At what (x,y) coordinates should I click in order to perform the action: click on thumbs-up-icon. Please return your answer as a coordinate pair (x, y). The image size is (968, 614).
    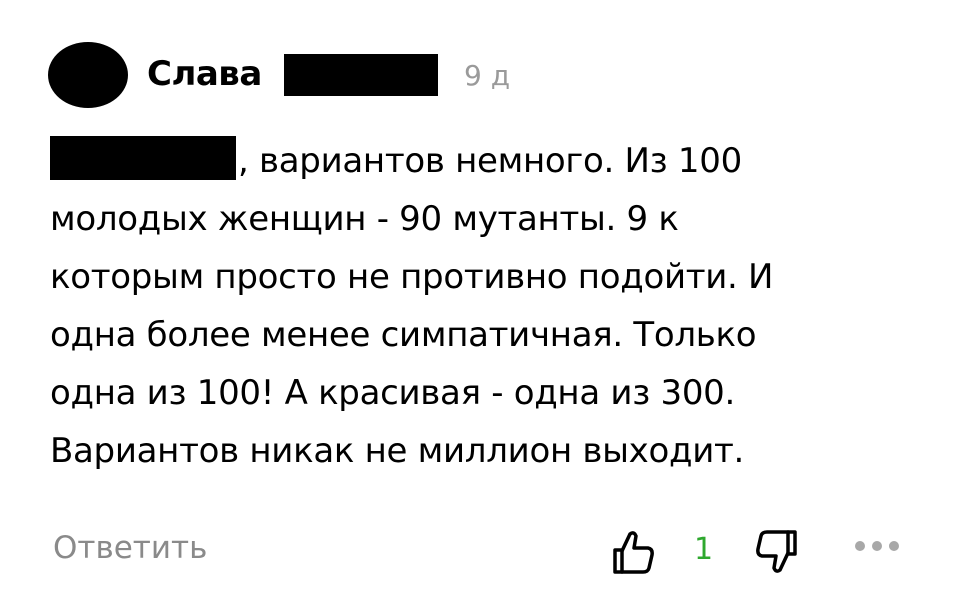
    Looking at the image, I should click on (634, 552).